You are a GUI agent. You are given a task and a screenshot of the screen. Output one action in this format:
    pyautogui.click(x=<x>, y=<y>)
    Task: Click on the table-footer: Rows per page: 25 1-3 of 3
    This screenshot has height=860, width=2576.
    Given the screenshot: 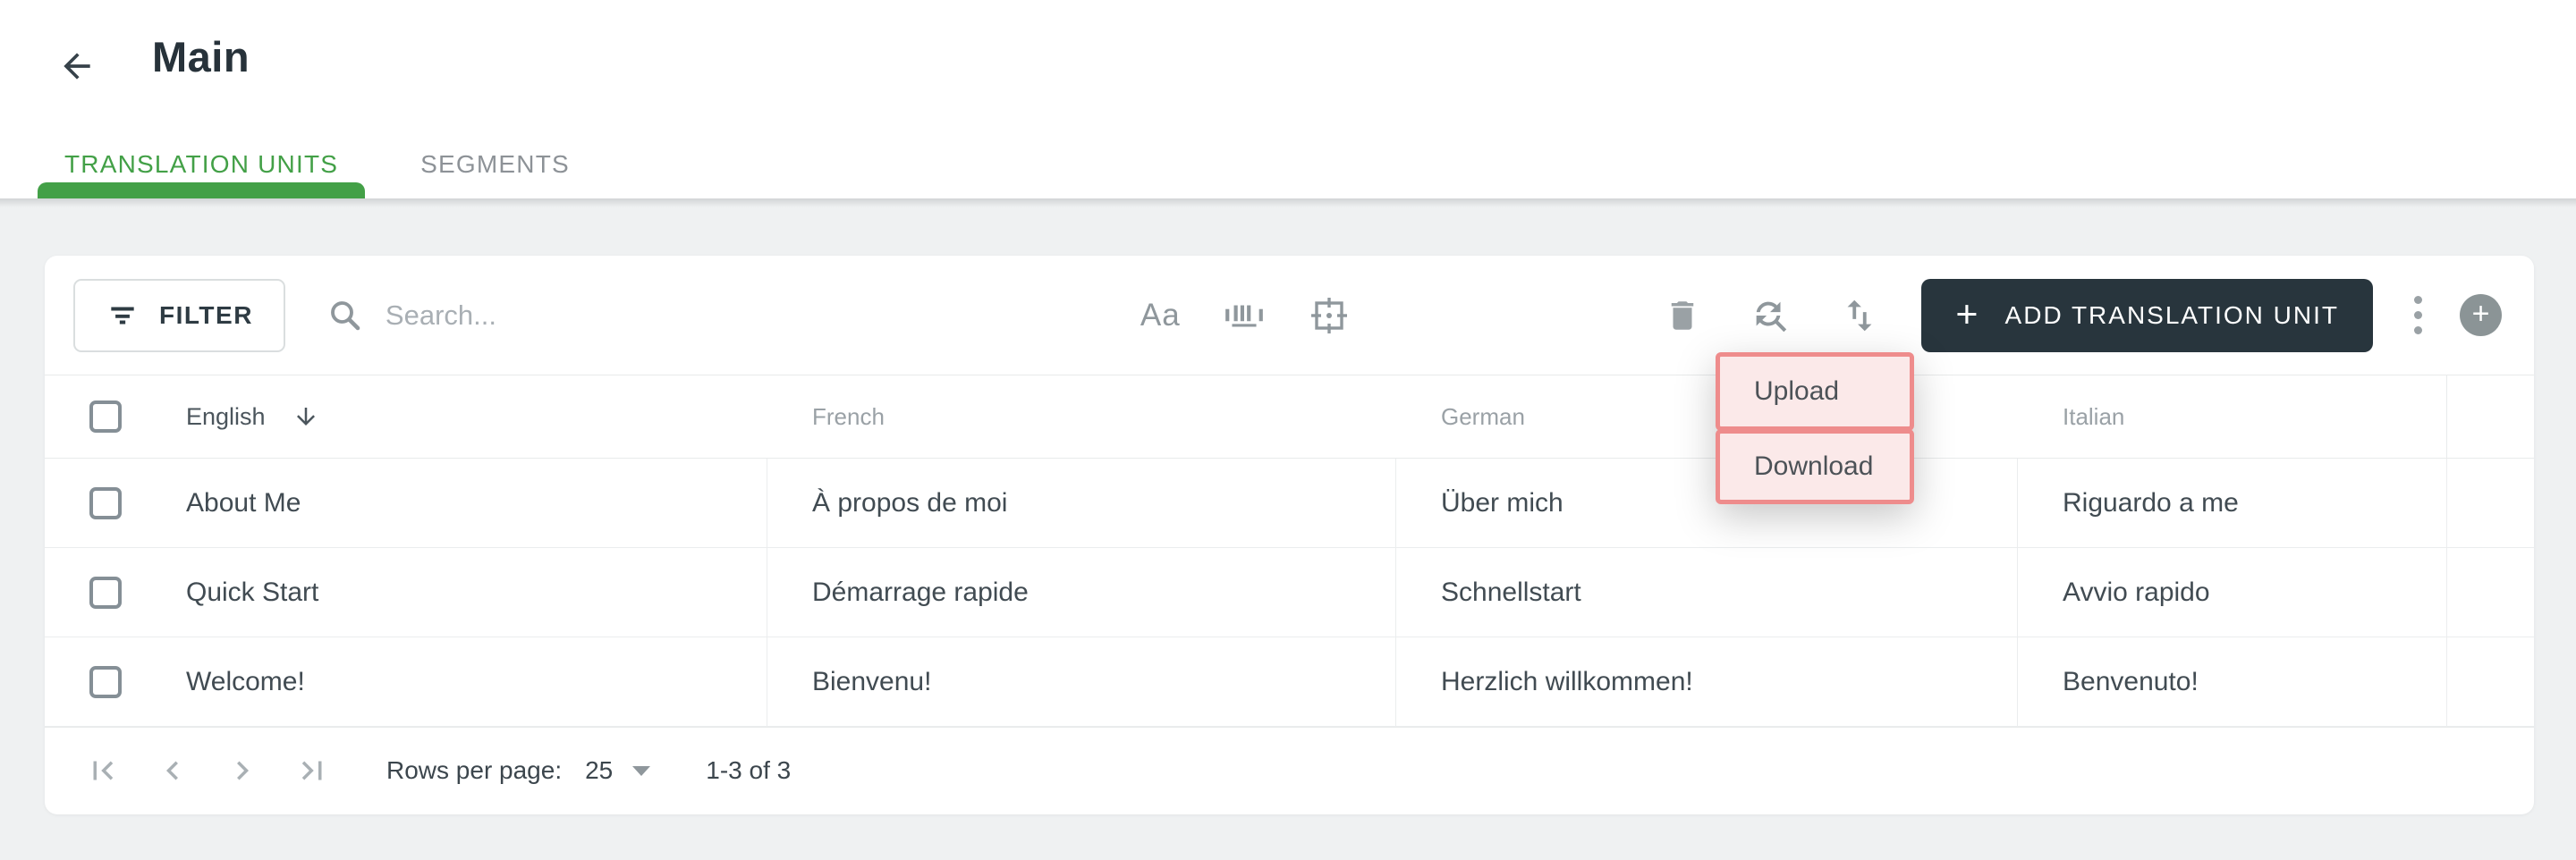 What is the action you would take?
    pyautogui.click(x=1289, y=770)
    